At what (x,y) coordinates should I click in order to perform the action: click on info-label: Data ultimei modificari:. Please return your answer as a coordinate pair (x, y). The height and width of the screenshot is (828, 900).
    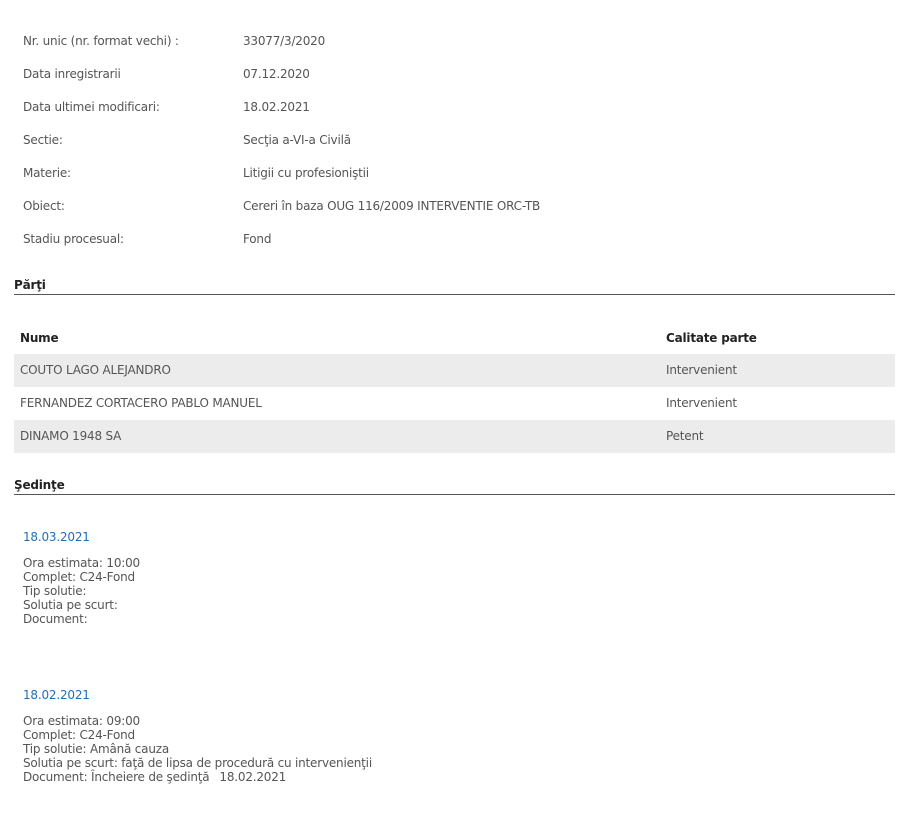
    Looking at the image, I should click on (91, 107).